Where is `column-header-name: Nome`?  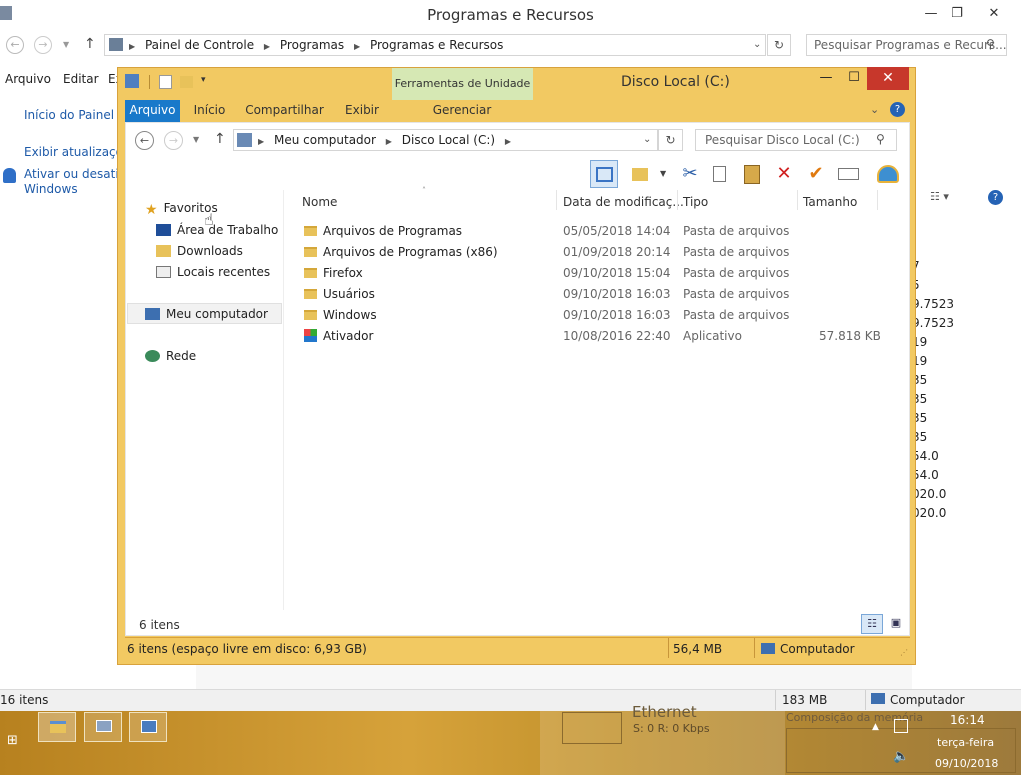
column-header-name: Nome is located at coordinates (319, 202).